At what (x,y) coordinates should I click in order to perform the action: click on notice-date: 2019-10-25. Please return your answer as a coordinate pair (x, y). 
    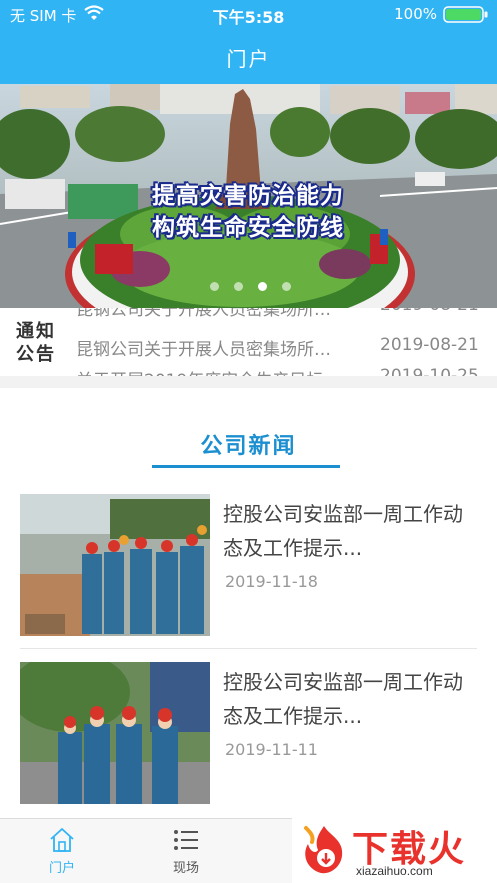
    Looking at the image, I should click on (429, 371).